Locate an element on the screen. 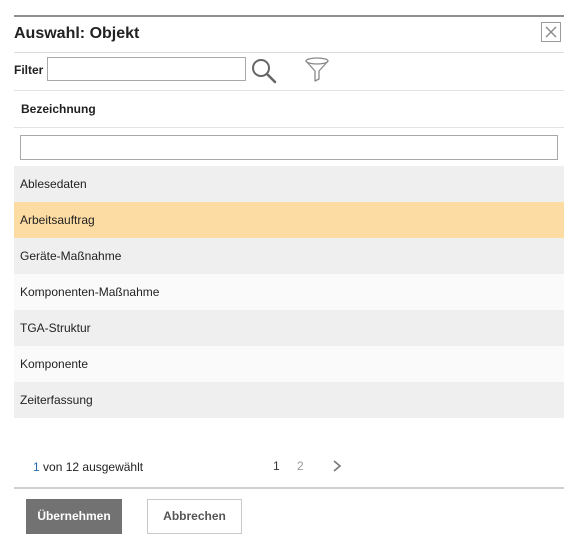 This screenshot has height=552, width=578. apply-button: Übernehmen is located at coordinates (74, 516).